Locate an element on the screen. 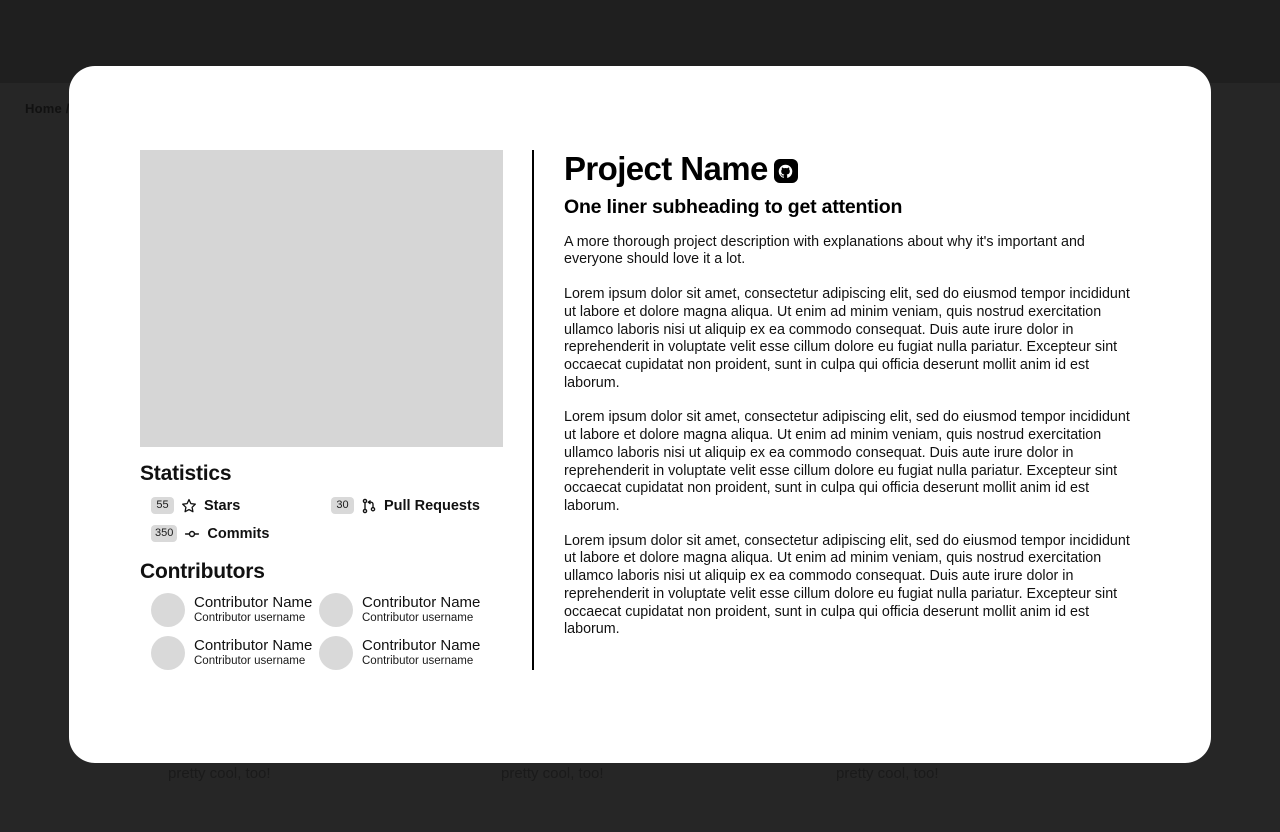 This screenshot has height=832, width=1280. pull-request-icon is located at coordinates (369, 506).